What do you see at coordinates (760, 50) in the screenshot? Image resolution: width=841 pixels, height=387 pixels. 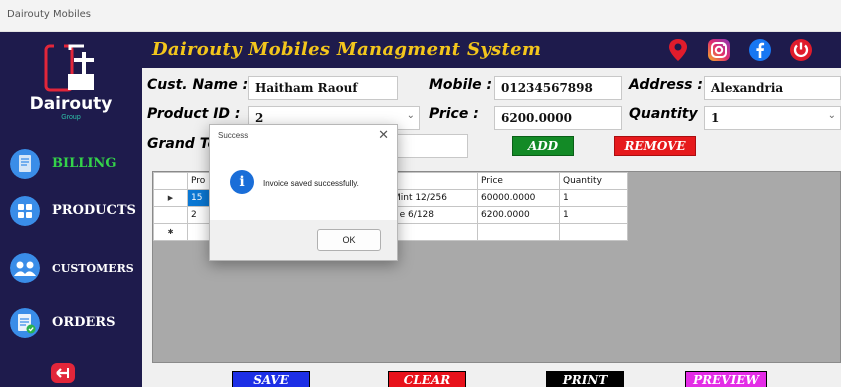 I see `facebook-icon` at bounding box center [760, 50].